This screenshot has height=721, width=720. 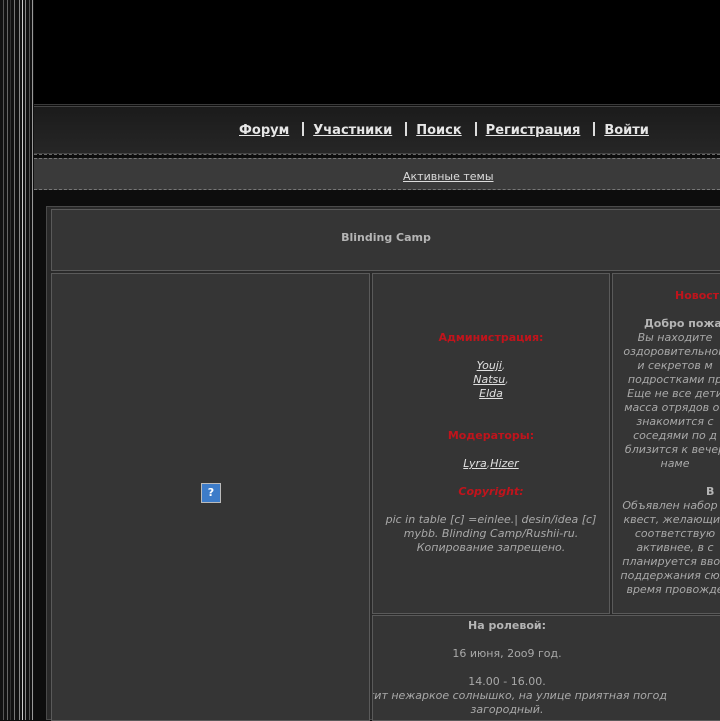 I want to click on news-text-line: и секретов м, so click(x=675, y=365).